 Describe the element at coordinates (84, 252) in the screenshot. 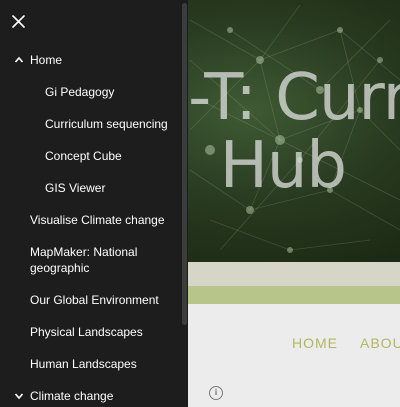

I see `menu-item-label-line1: MapMaker: National` at that location.